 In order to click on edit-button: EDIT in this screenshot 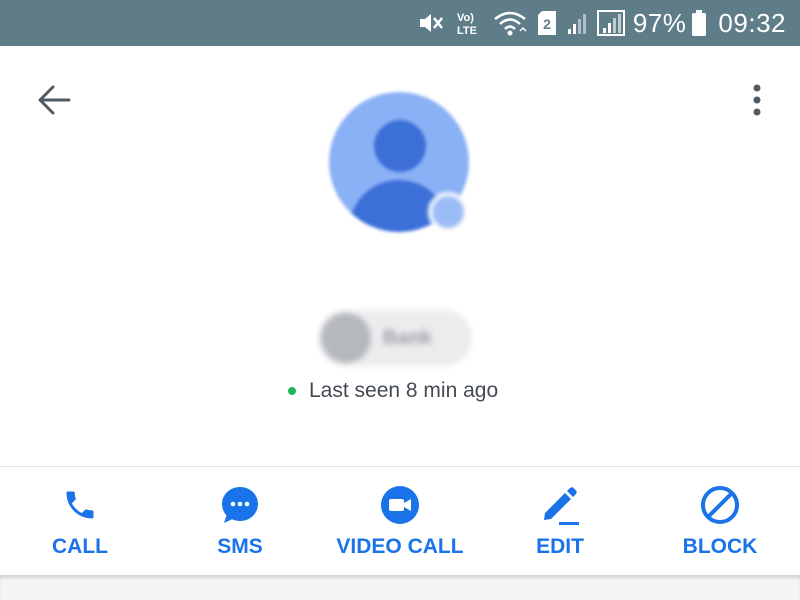, I will do `click(560, 525)`.